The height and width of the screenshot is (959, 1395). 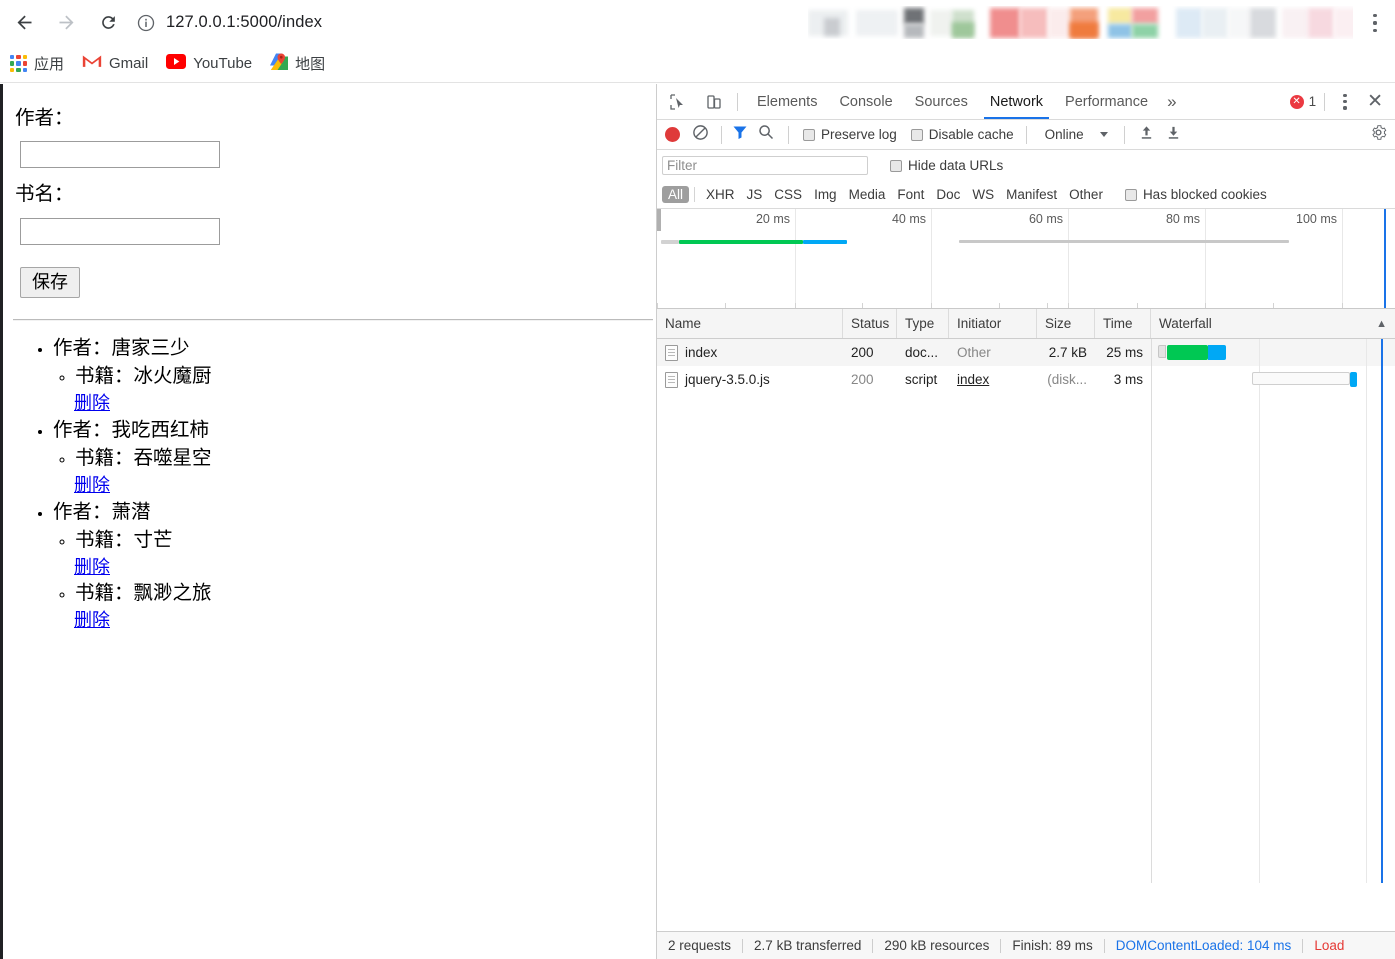 I want to click on tab-network: Network, so click(x=1016, y=101).